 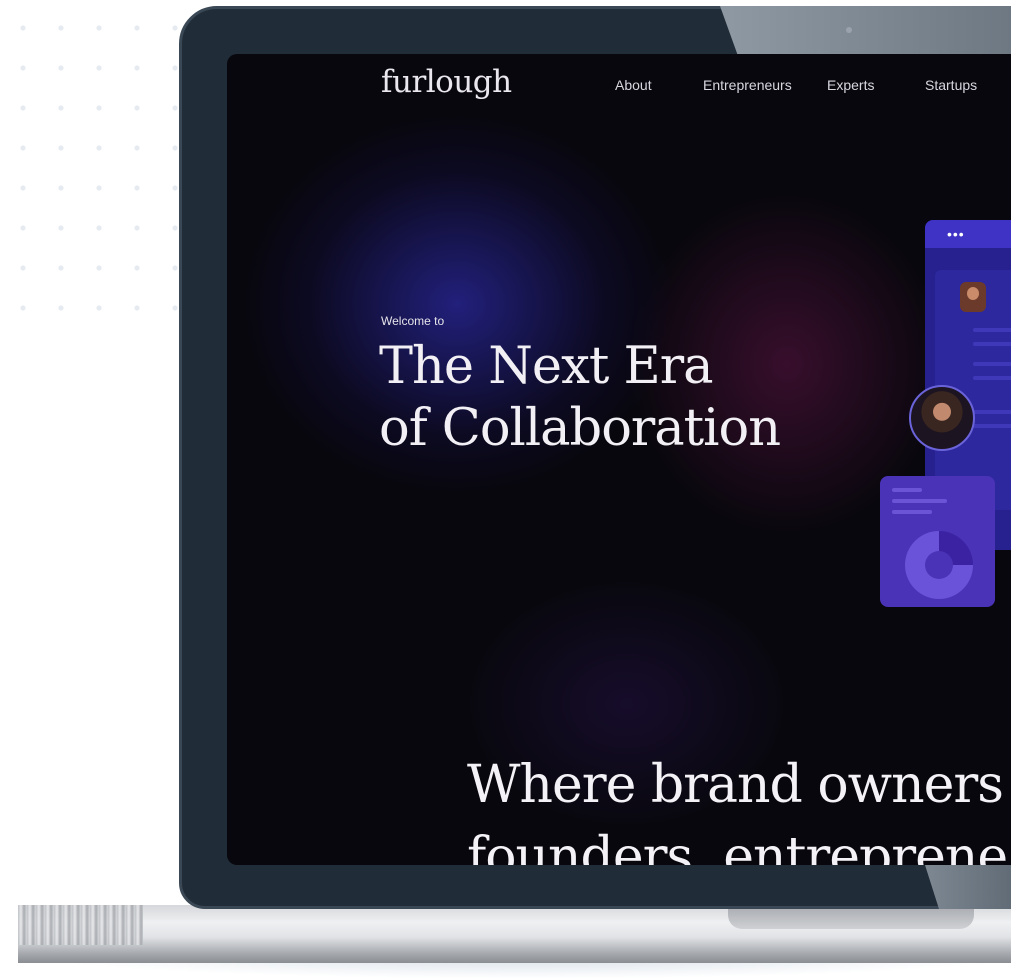 What do you see at coordinates (951, 85) in the screenshot?
I see `nav-item-startups: Startups` at bounding box center [951, 85].